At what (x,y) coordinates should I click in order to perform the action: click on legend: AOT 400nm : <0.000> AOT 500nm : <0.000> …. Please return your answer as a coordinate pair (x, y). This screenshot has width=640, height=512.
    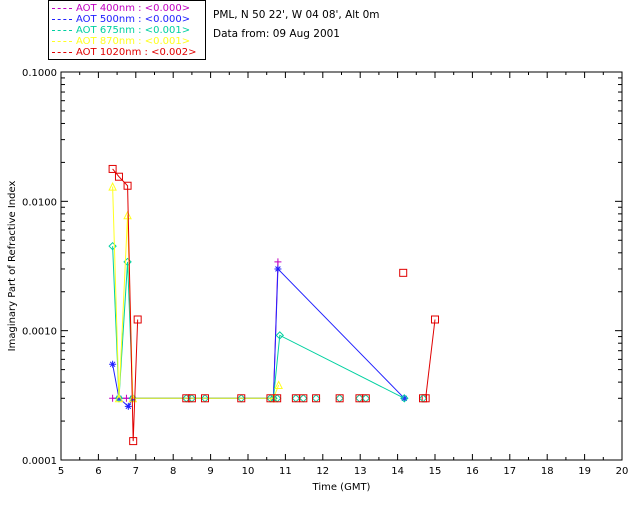
    Looking at the image, I should click on (127, 30).